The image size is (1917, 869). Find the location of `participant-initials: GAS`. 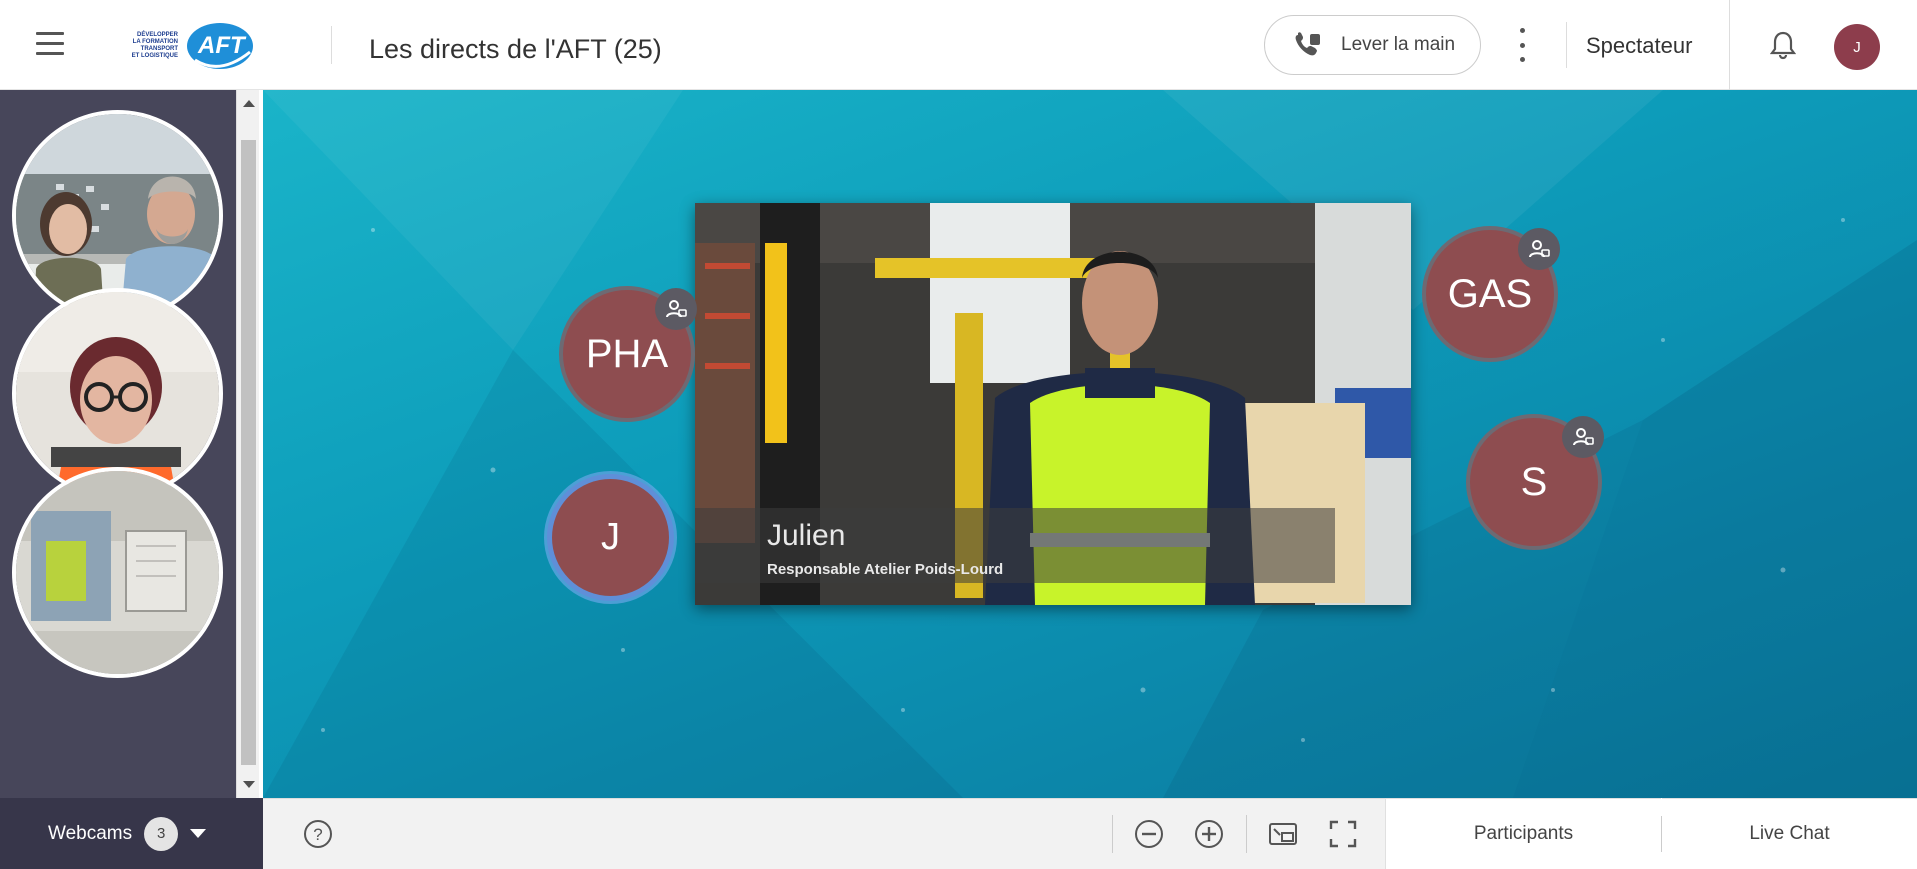

participant-initials: GAS is located at coordinates (1490, 293).